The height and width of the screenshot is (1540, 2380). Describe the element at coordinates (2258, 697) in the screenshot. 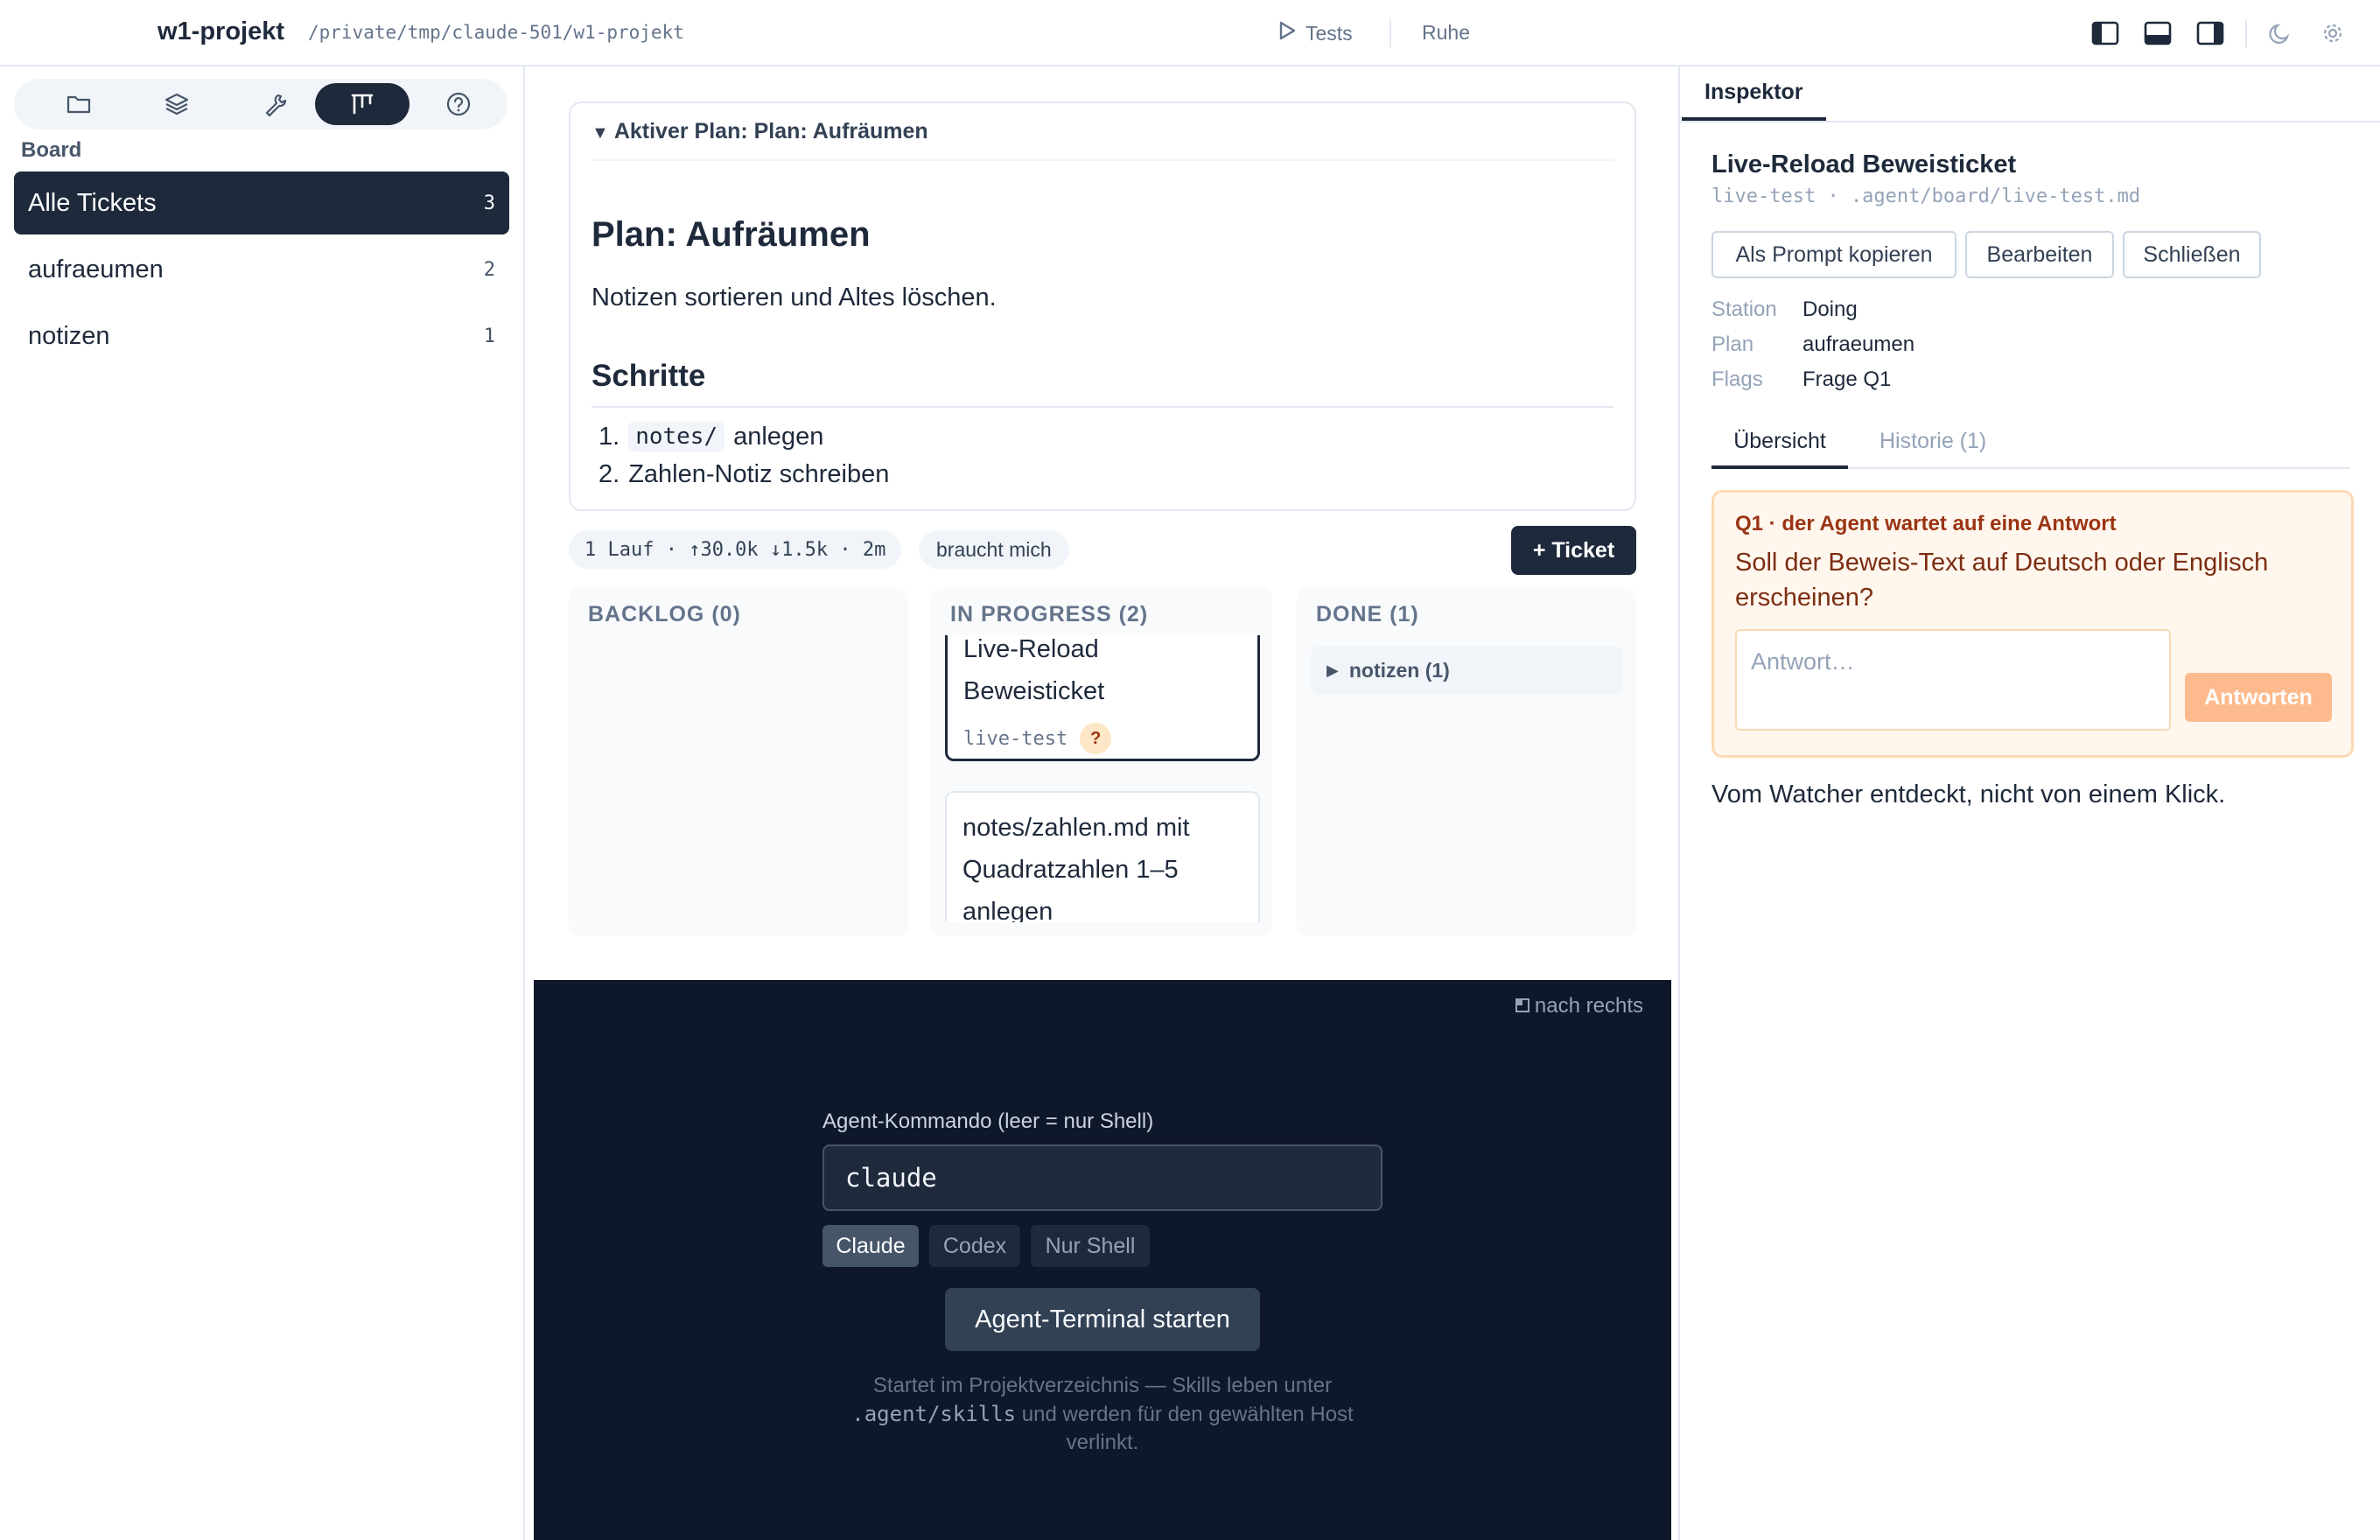

I see `answer-button: Antworten` at that location.